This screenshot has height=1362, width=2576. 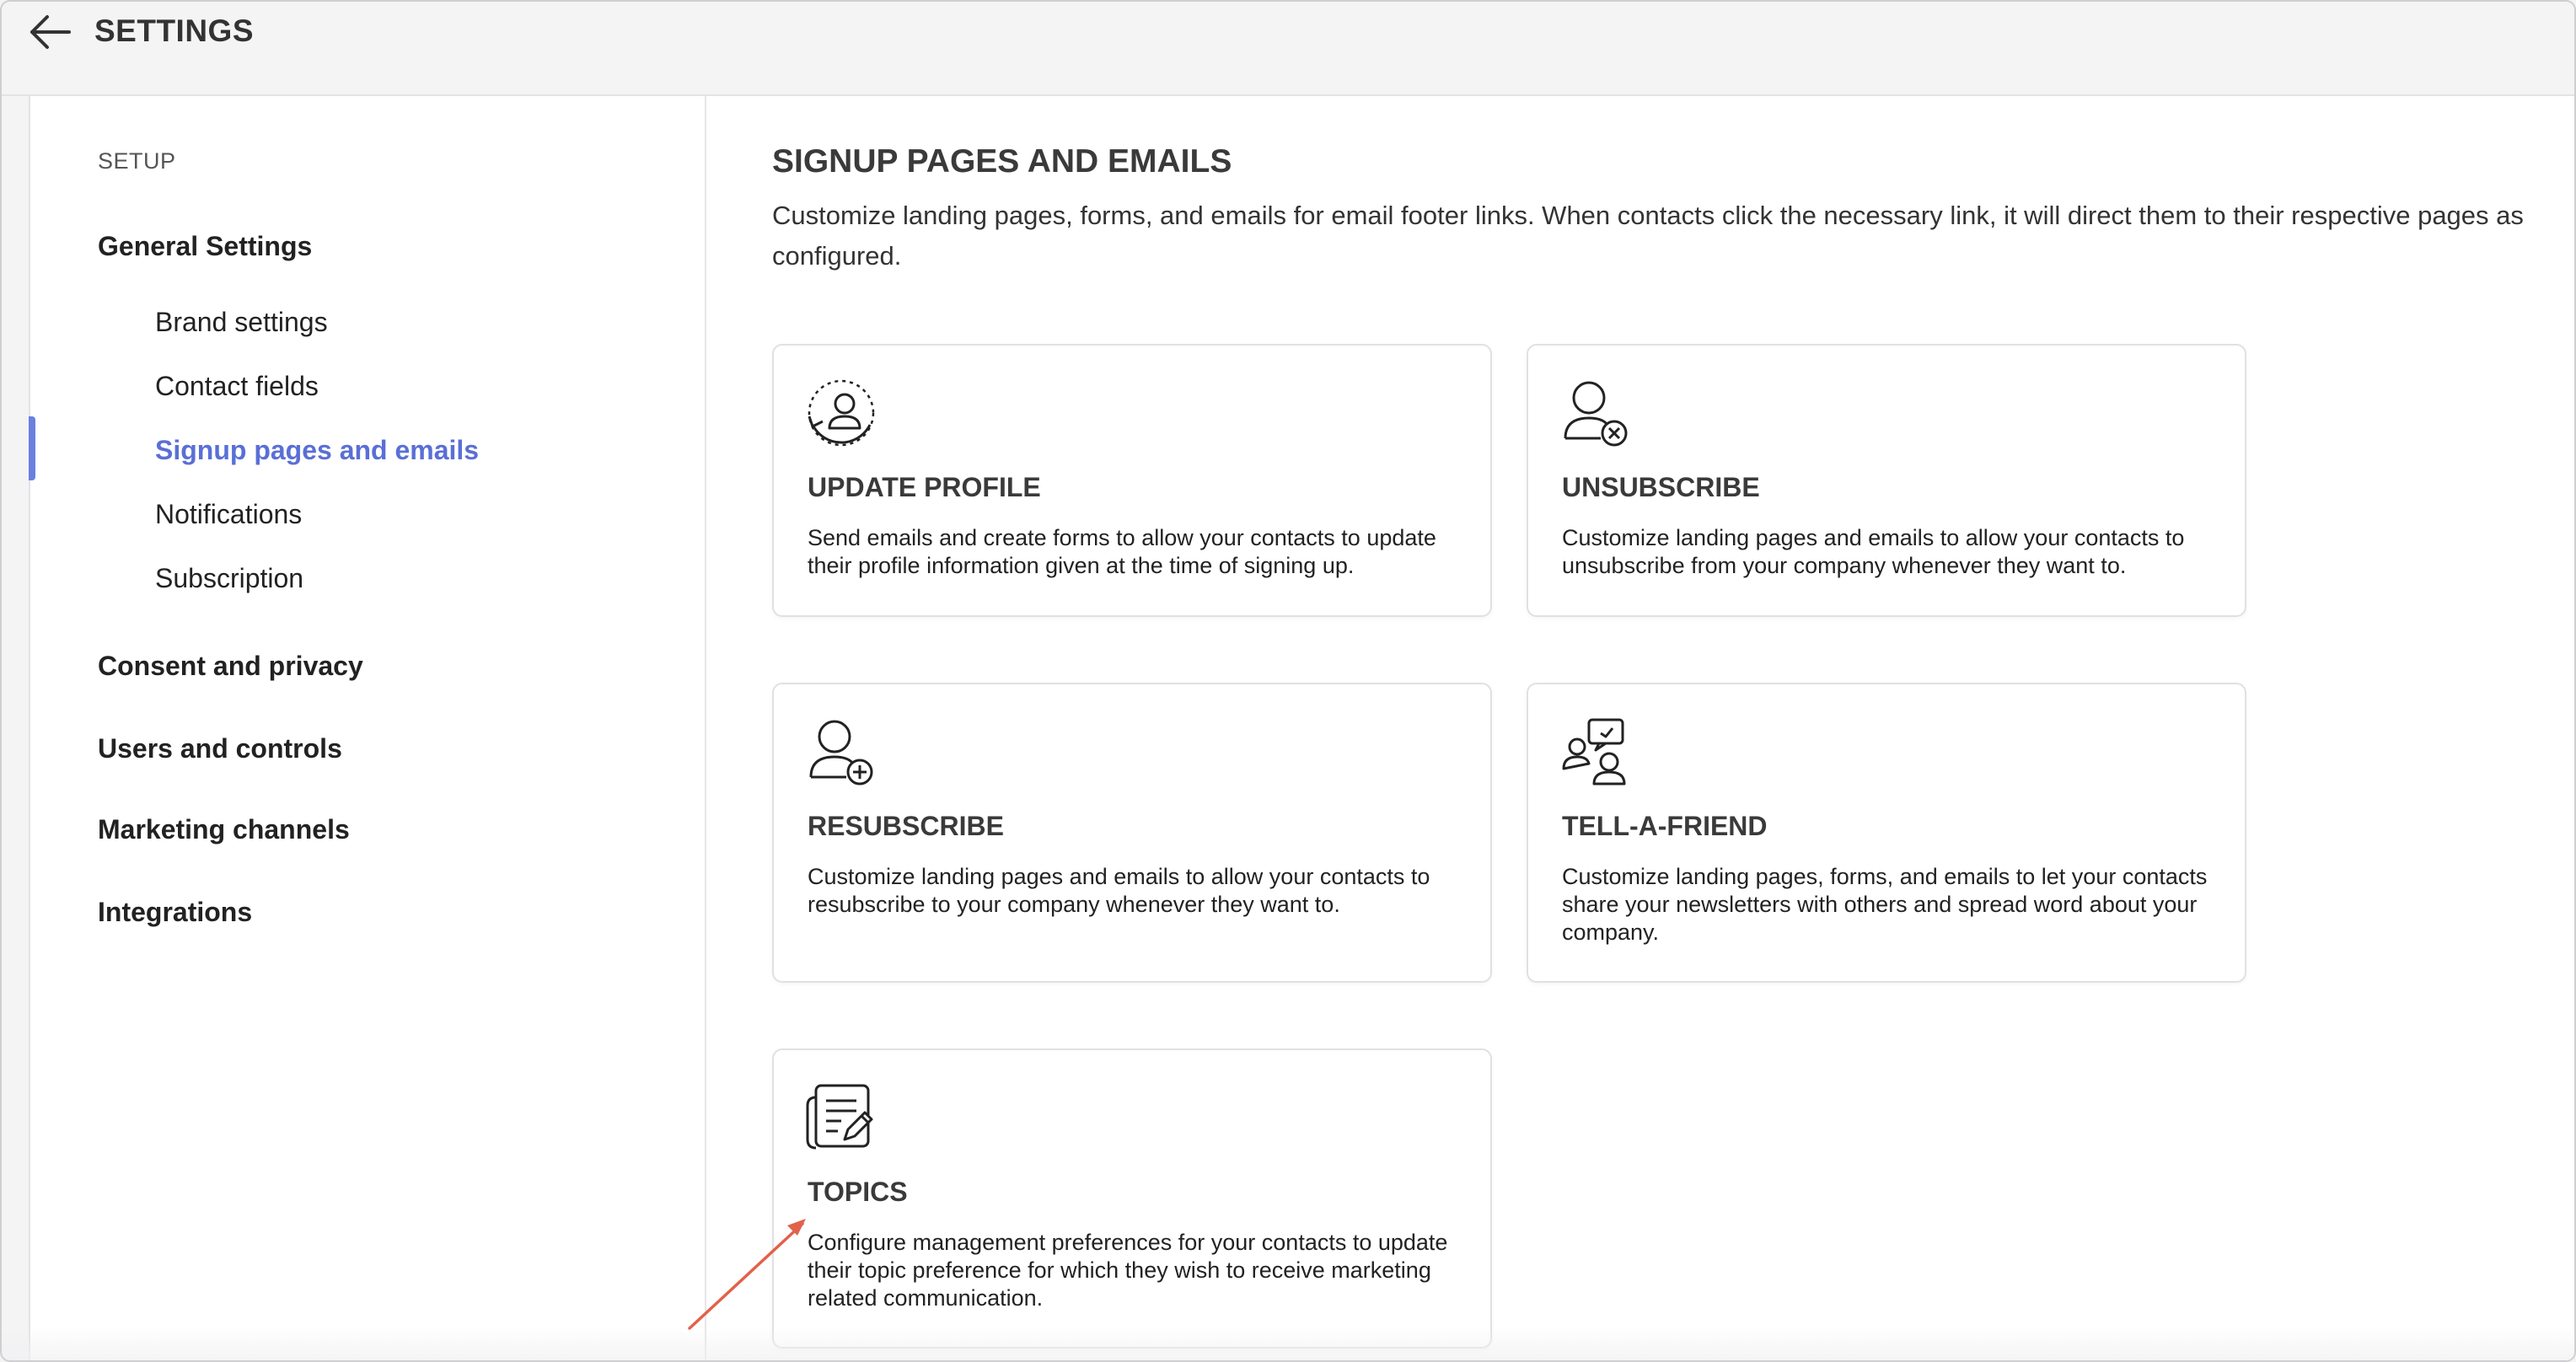 What do you see at coordinates (1288, 49) in the screenshot?
I see `top-bar: SETTINGS` at bounding box center [1288, 49].